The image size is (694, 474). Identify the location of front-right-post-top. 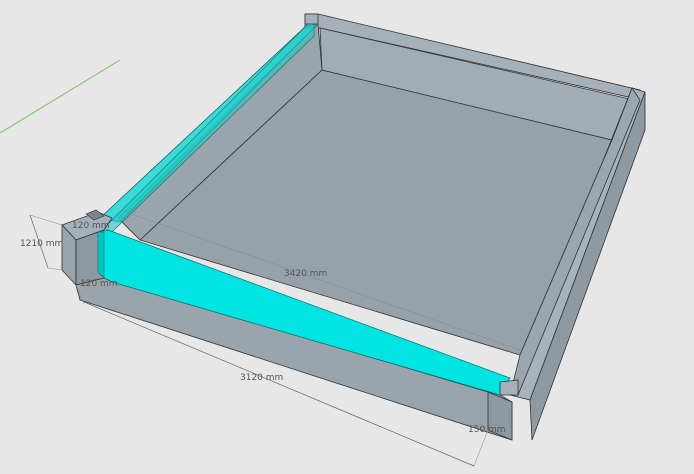
(509, 387).